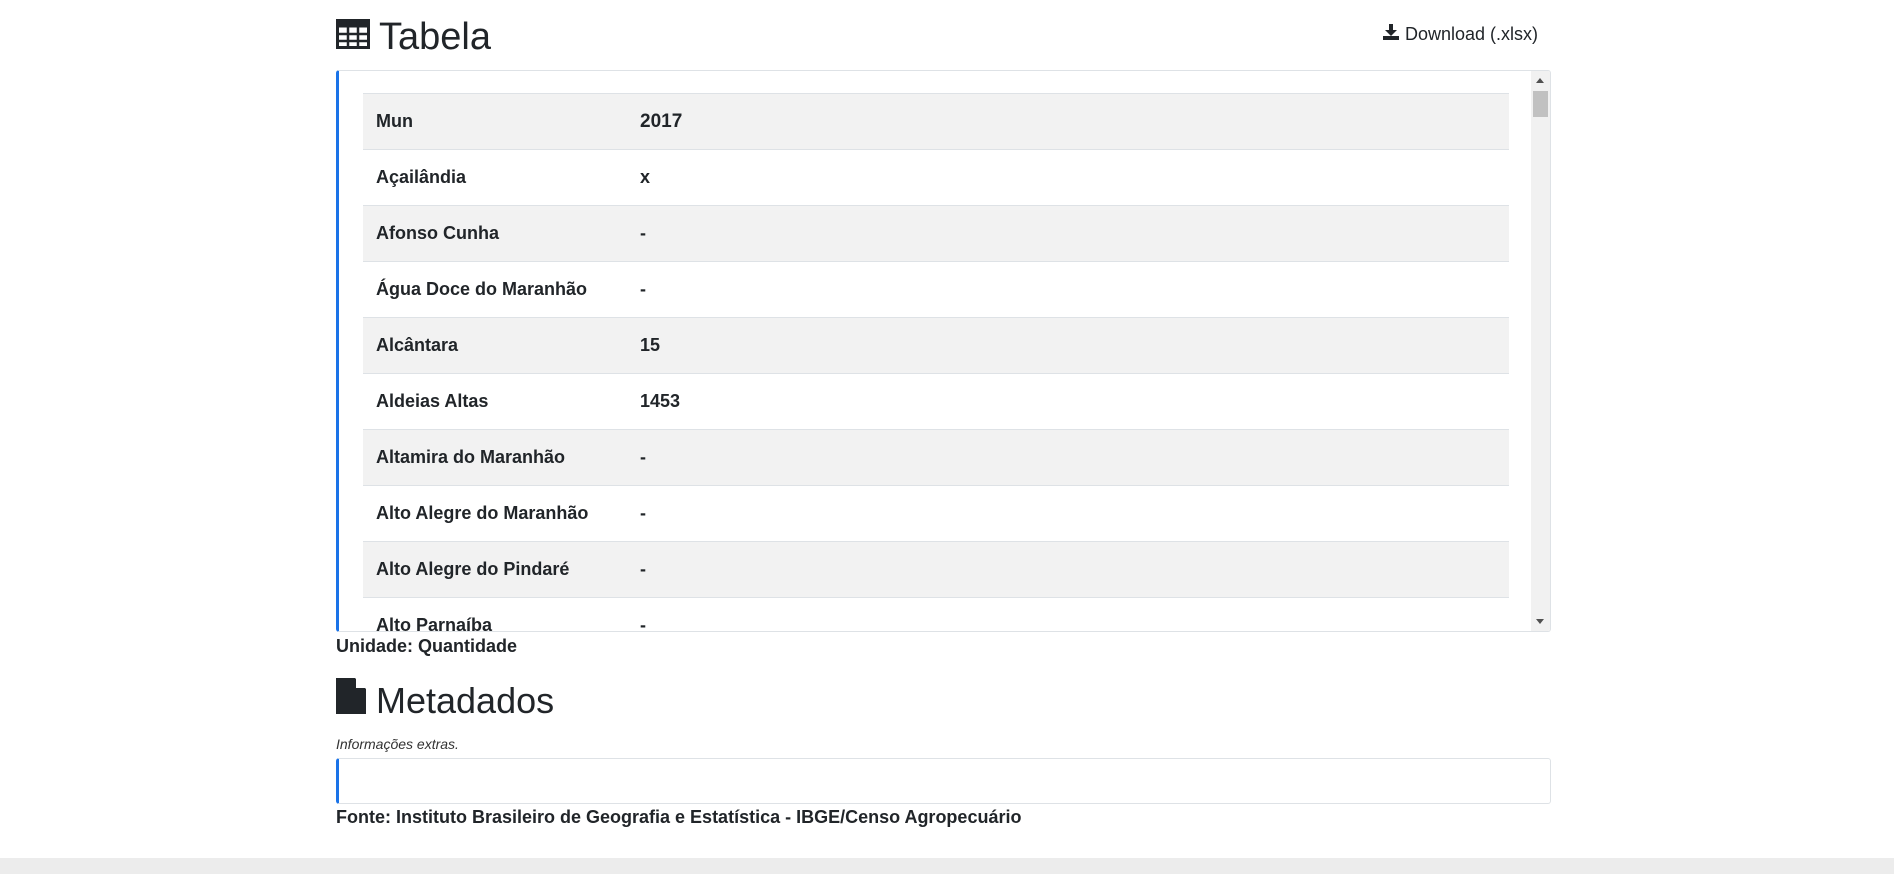 This screenshot has width=1894, height=874. Describe the element at coordinates (495, 401) in the screenshot. I see `cell-municipality: Aldeias Altas` at that location.